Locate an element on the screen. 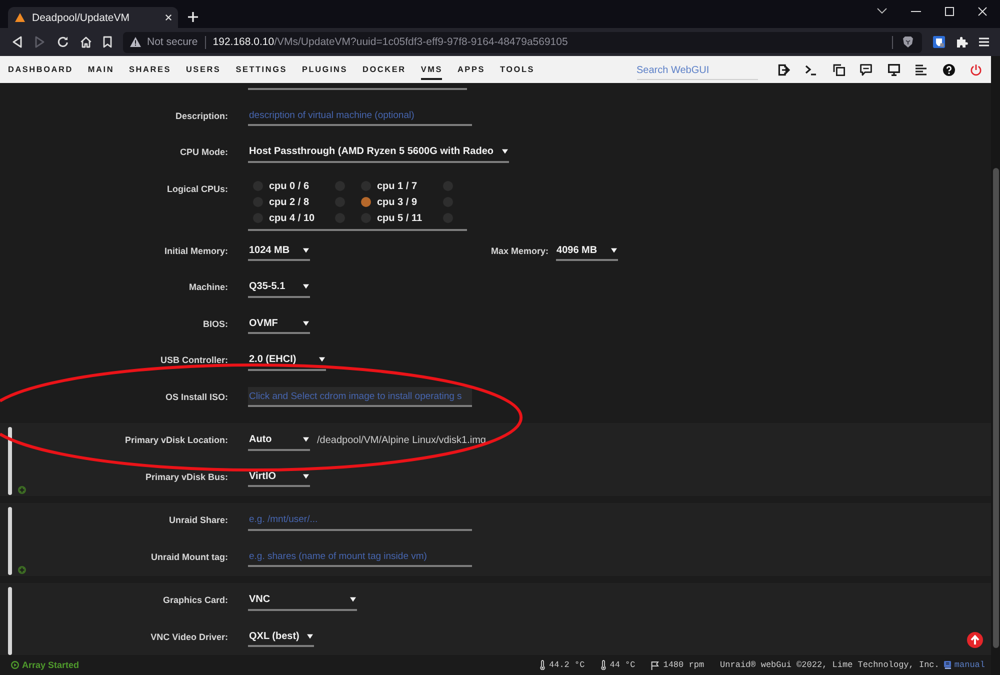  field-label: VNC Video Driver: is located at coordinates (189, 637).